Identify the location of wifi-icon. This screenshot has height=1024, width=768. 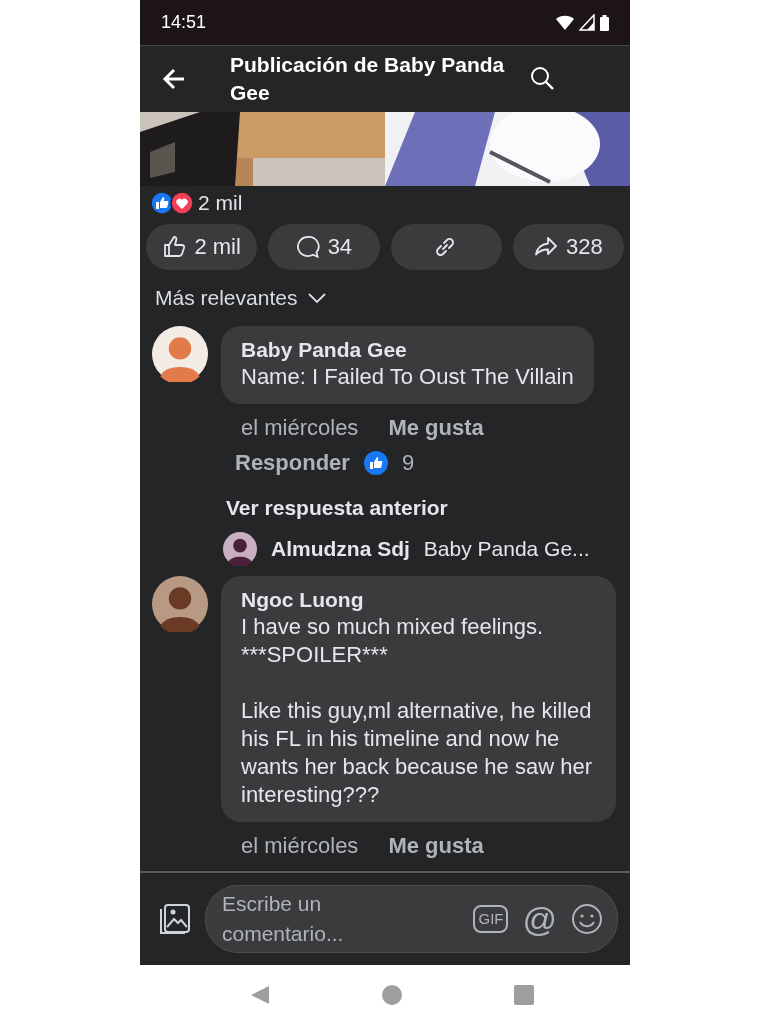
(565, 22).